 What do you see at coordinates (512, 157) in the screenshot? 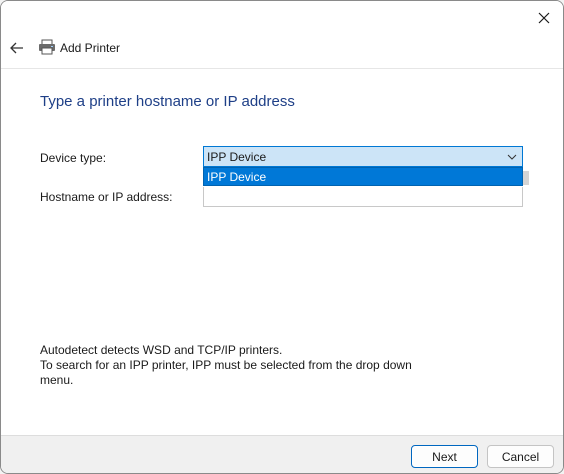
I see `chevron-down-icon` at bounding box center [512, 157].